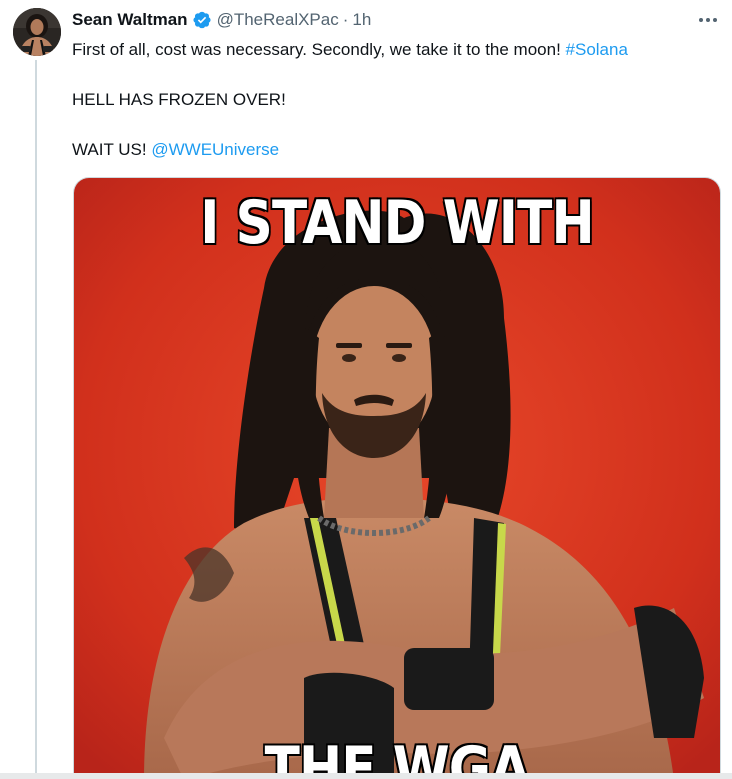 Image resolution: width=732 pixels, height=779 pixels. Describe the element at coordinates (112, 149) in the screenshot. I see `tweet-text-line-3-text: WAIT US!` at that location.